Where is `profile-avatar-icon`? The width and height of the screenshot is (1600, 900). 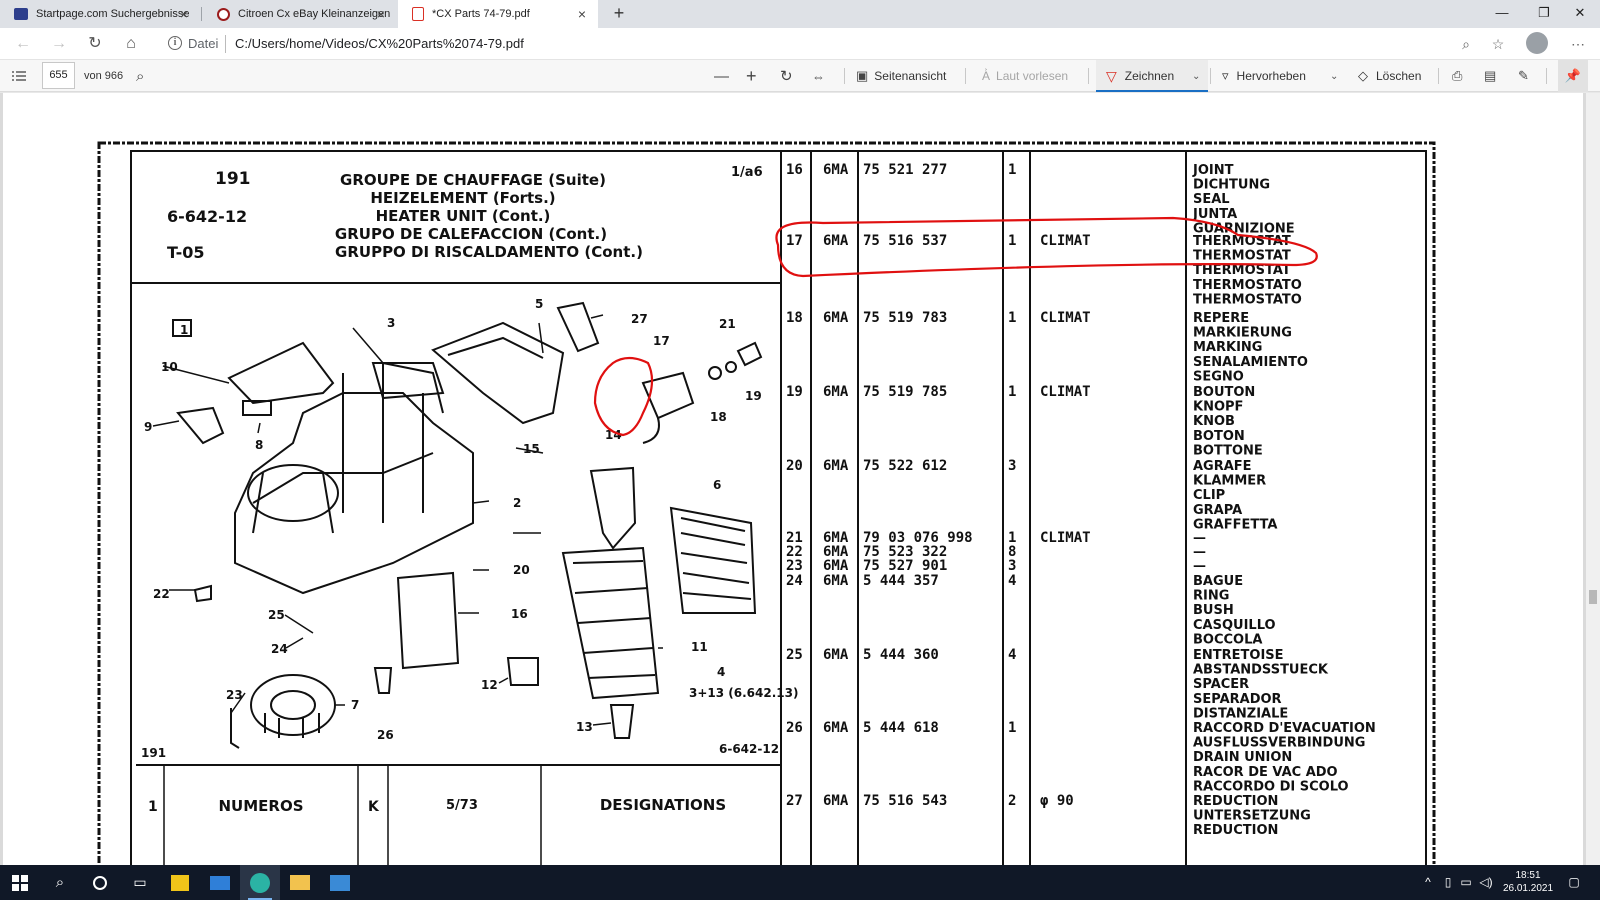 profile-avatar-icon is located at coordinates (1537, 43).